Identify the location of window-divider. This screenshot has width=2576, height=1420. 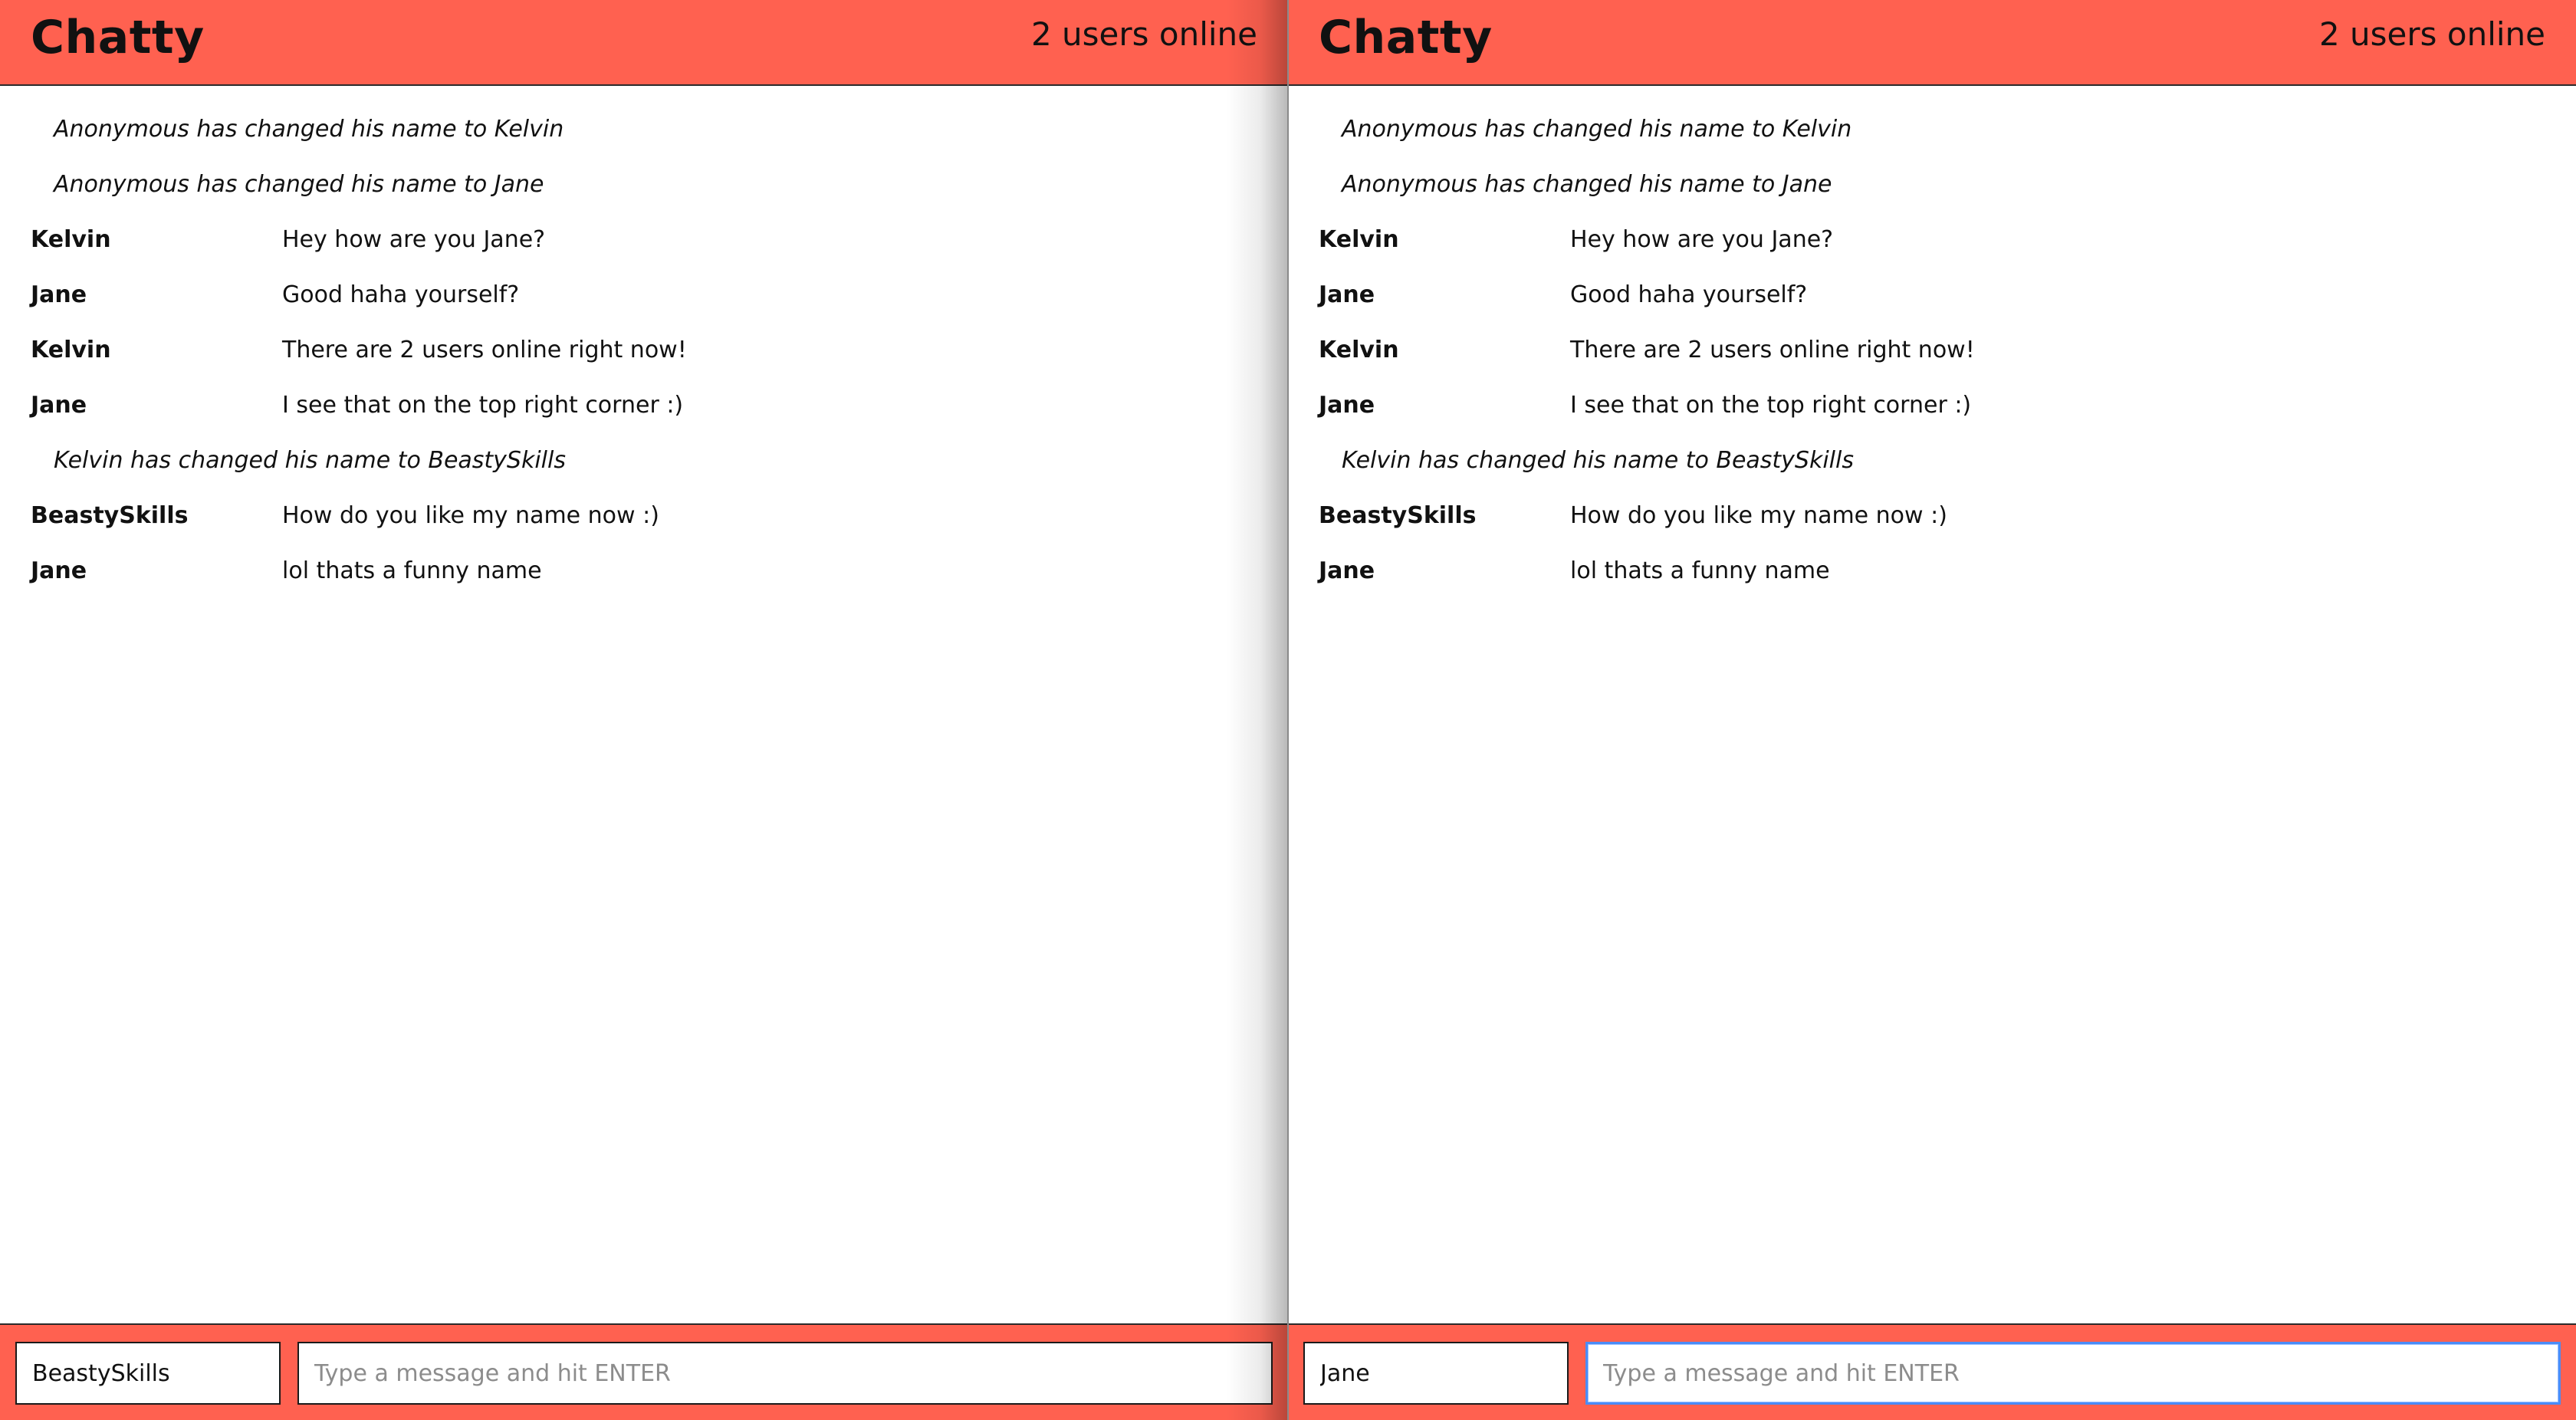
(1288, 710).